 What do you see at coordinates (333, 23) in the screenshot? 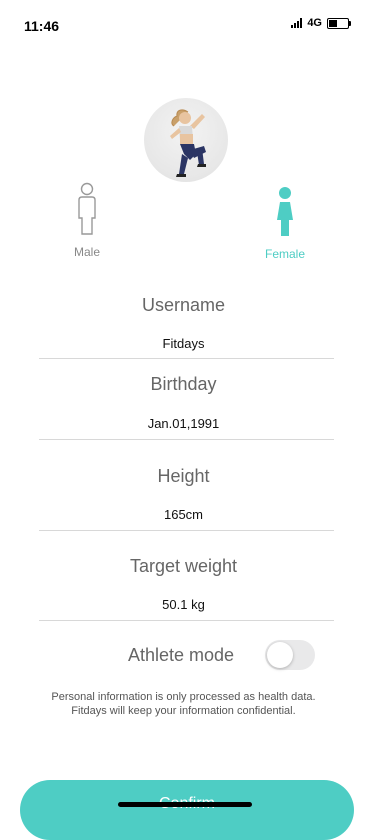
I see `battery-level` at bounding box center [333, 23].